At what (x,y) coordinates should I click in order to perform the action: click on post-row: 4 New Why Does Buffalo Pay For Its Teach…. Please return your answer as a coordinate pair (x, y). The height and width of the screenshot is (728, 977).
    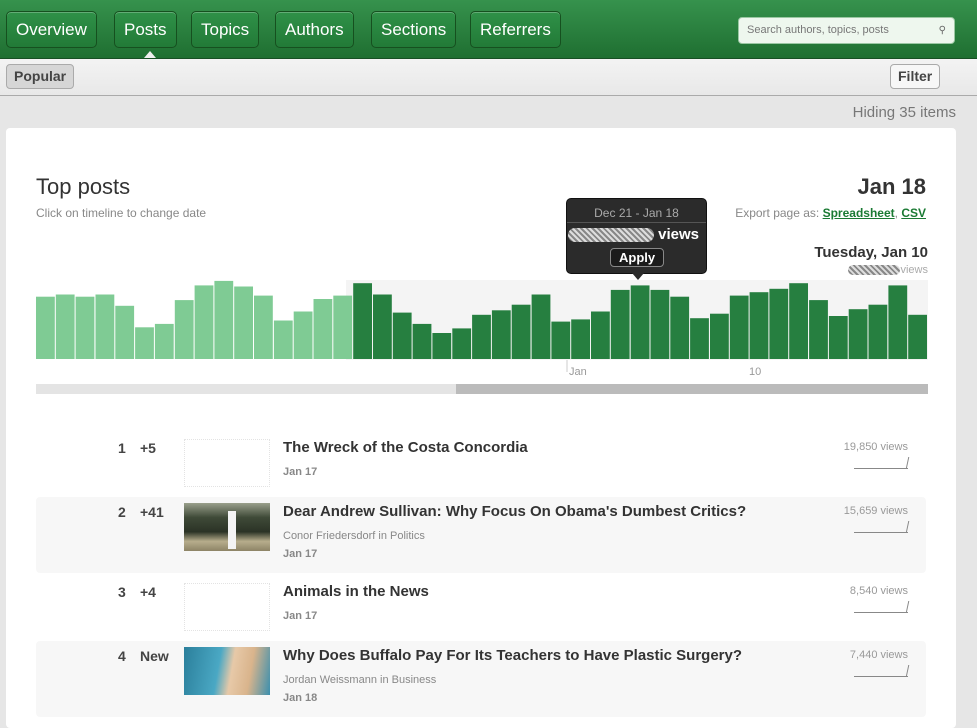
    Looking at the image, I should click on (481, 679).